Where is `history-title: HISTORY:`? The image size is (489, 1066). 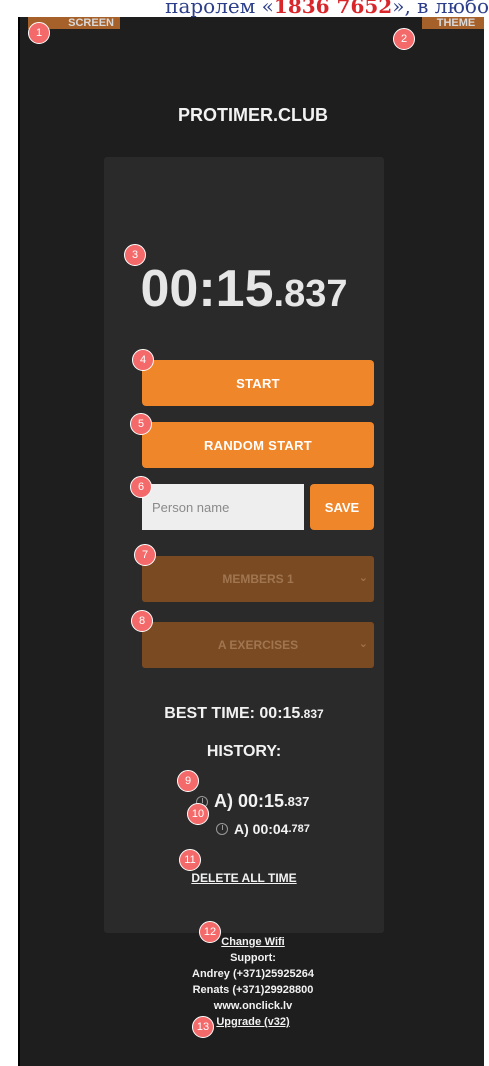 history-title: HISTORY: is located at coordinates (244, 751).